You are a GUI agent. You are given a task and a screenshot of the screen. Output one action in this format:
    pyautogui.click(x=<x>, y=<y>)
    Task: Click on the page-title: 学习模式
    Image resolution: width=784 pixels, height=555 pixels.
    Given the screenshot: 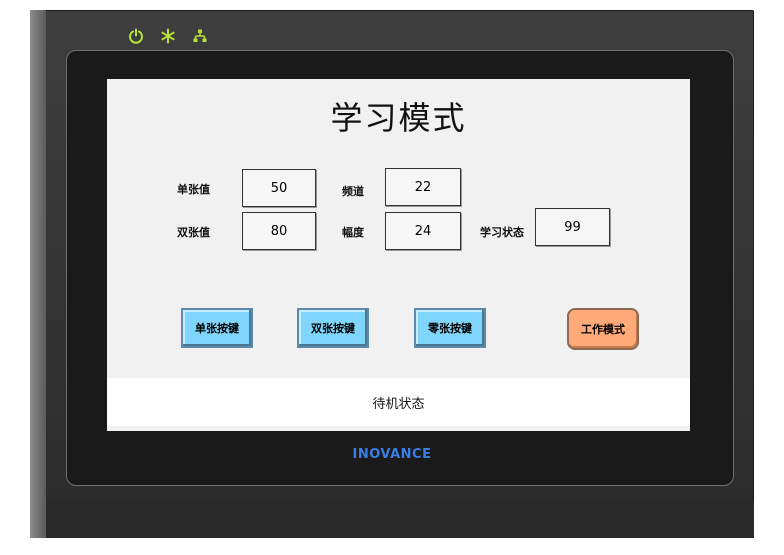 What is the action you would take?
    pyautogui.click(x=398, y=118)
    